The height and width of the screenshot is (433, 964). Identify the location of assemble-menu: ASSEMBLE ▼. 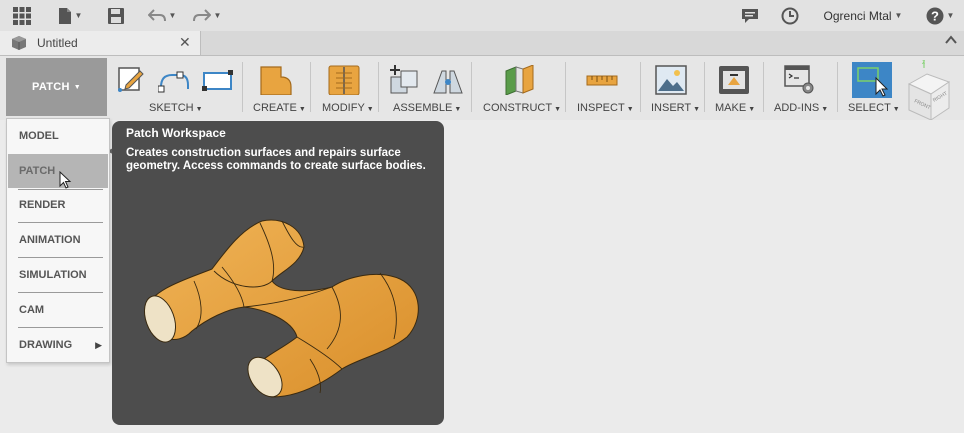
(427, 108).